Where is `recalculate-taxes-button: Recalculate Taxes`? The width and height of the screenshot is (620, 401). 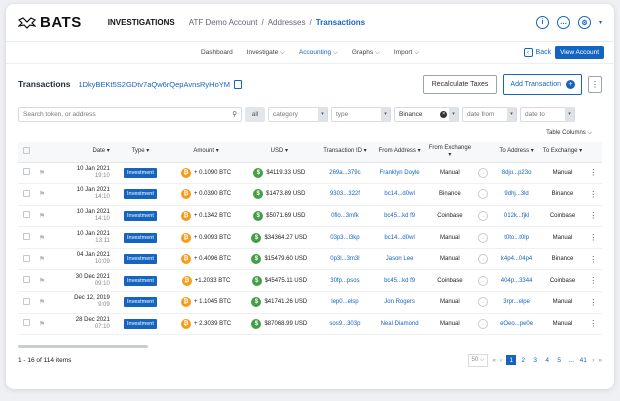 recalculate-taxes-button: Recalculate Taxes is located at coordinates (460, 84).